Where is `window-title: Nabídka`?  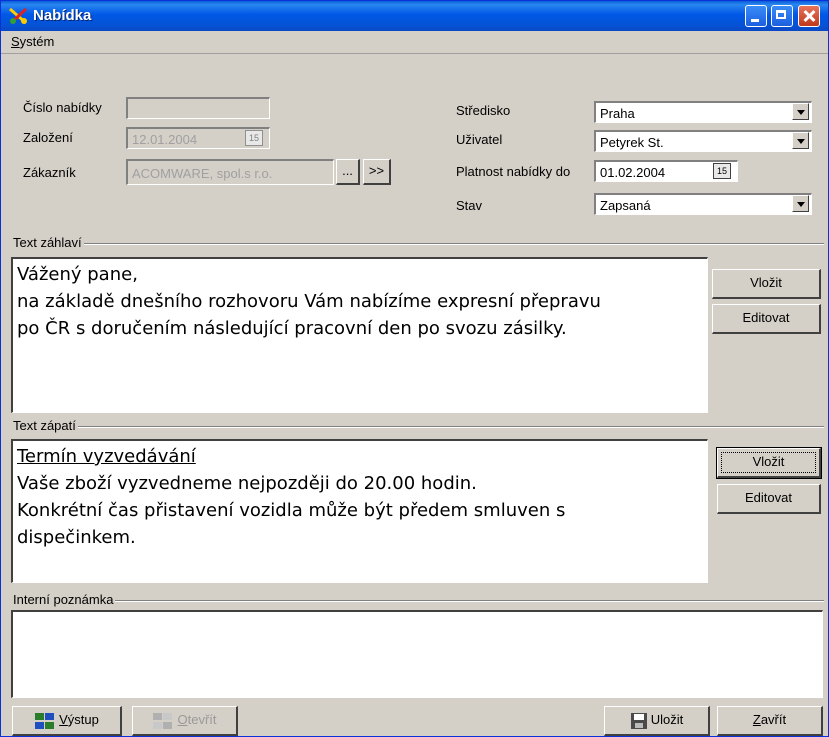 window-title: Nabídka is located at coordinates (62, 15).